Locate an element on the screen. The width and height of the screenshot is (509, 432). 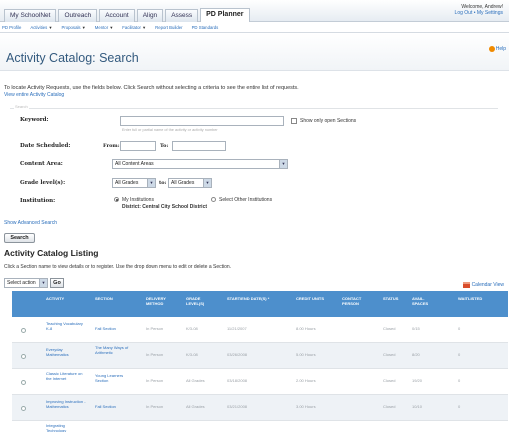
activity-link: Improving Instruction - Mathematics is located at coordinates (66, 404).